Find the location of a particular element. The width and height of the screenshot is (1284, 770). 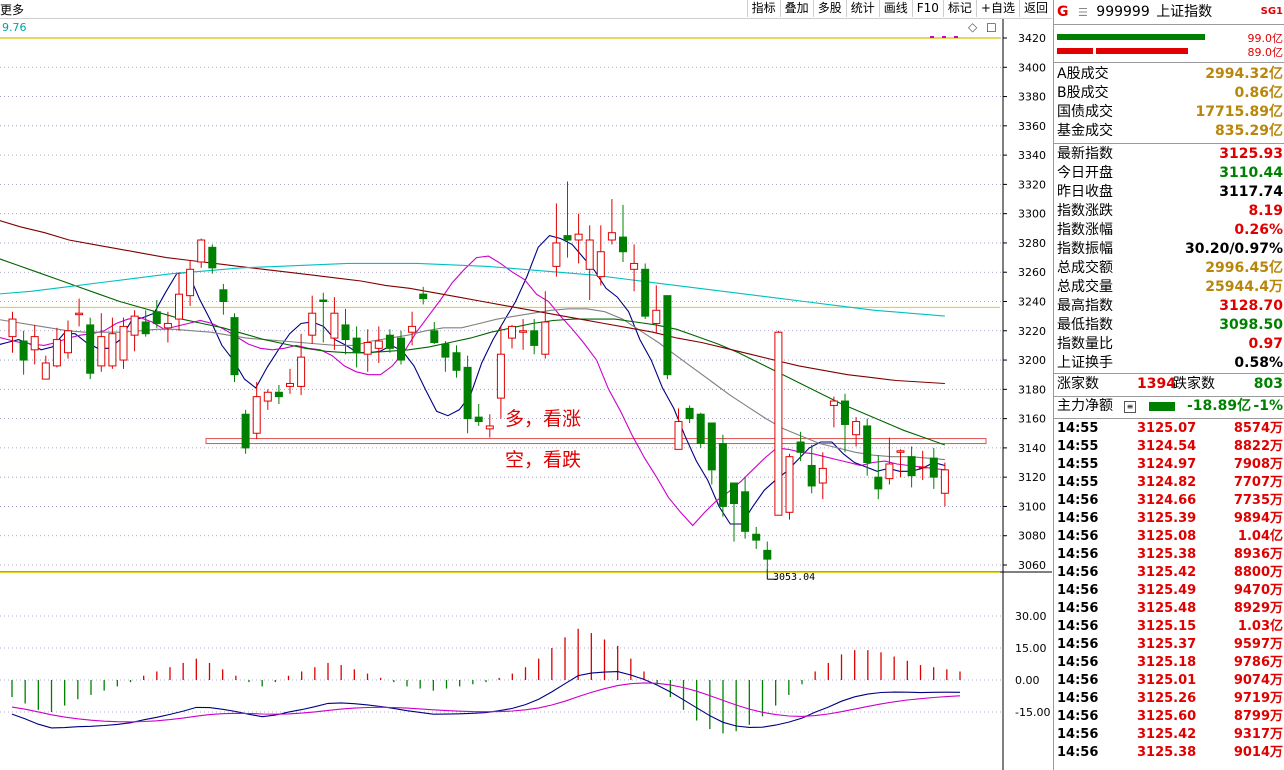

value: 835.29亿 is located at coordinates (1248, 131).